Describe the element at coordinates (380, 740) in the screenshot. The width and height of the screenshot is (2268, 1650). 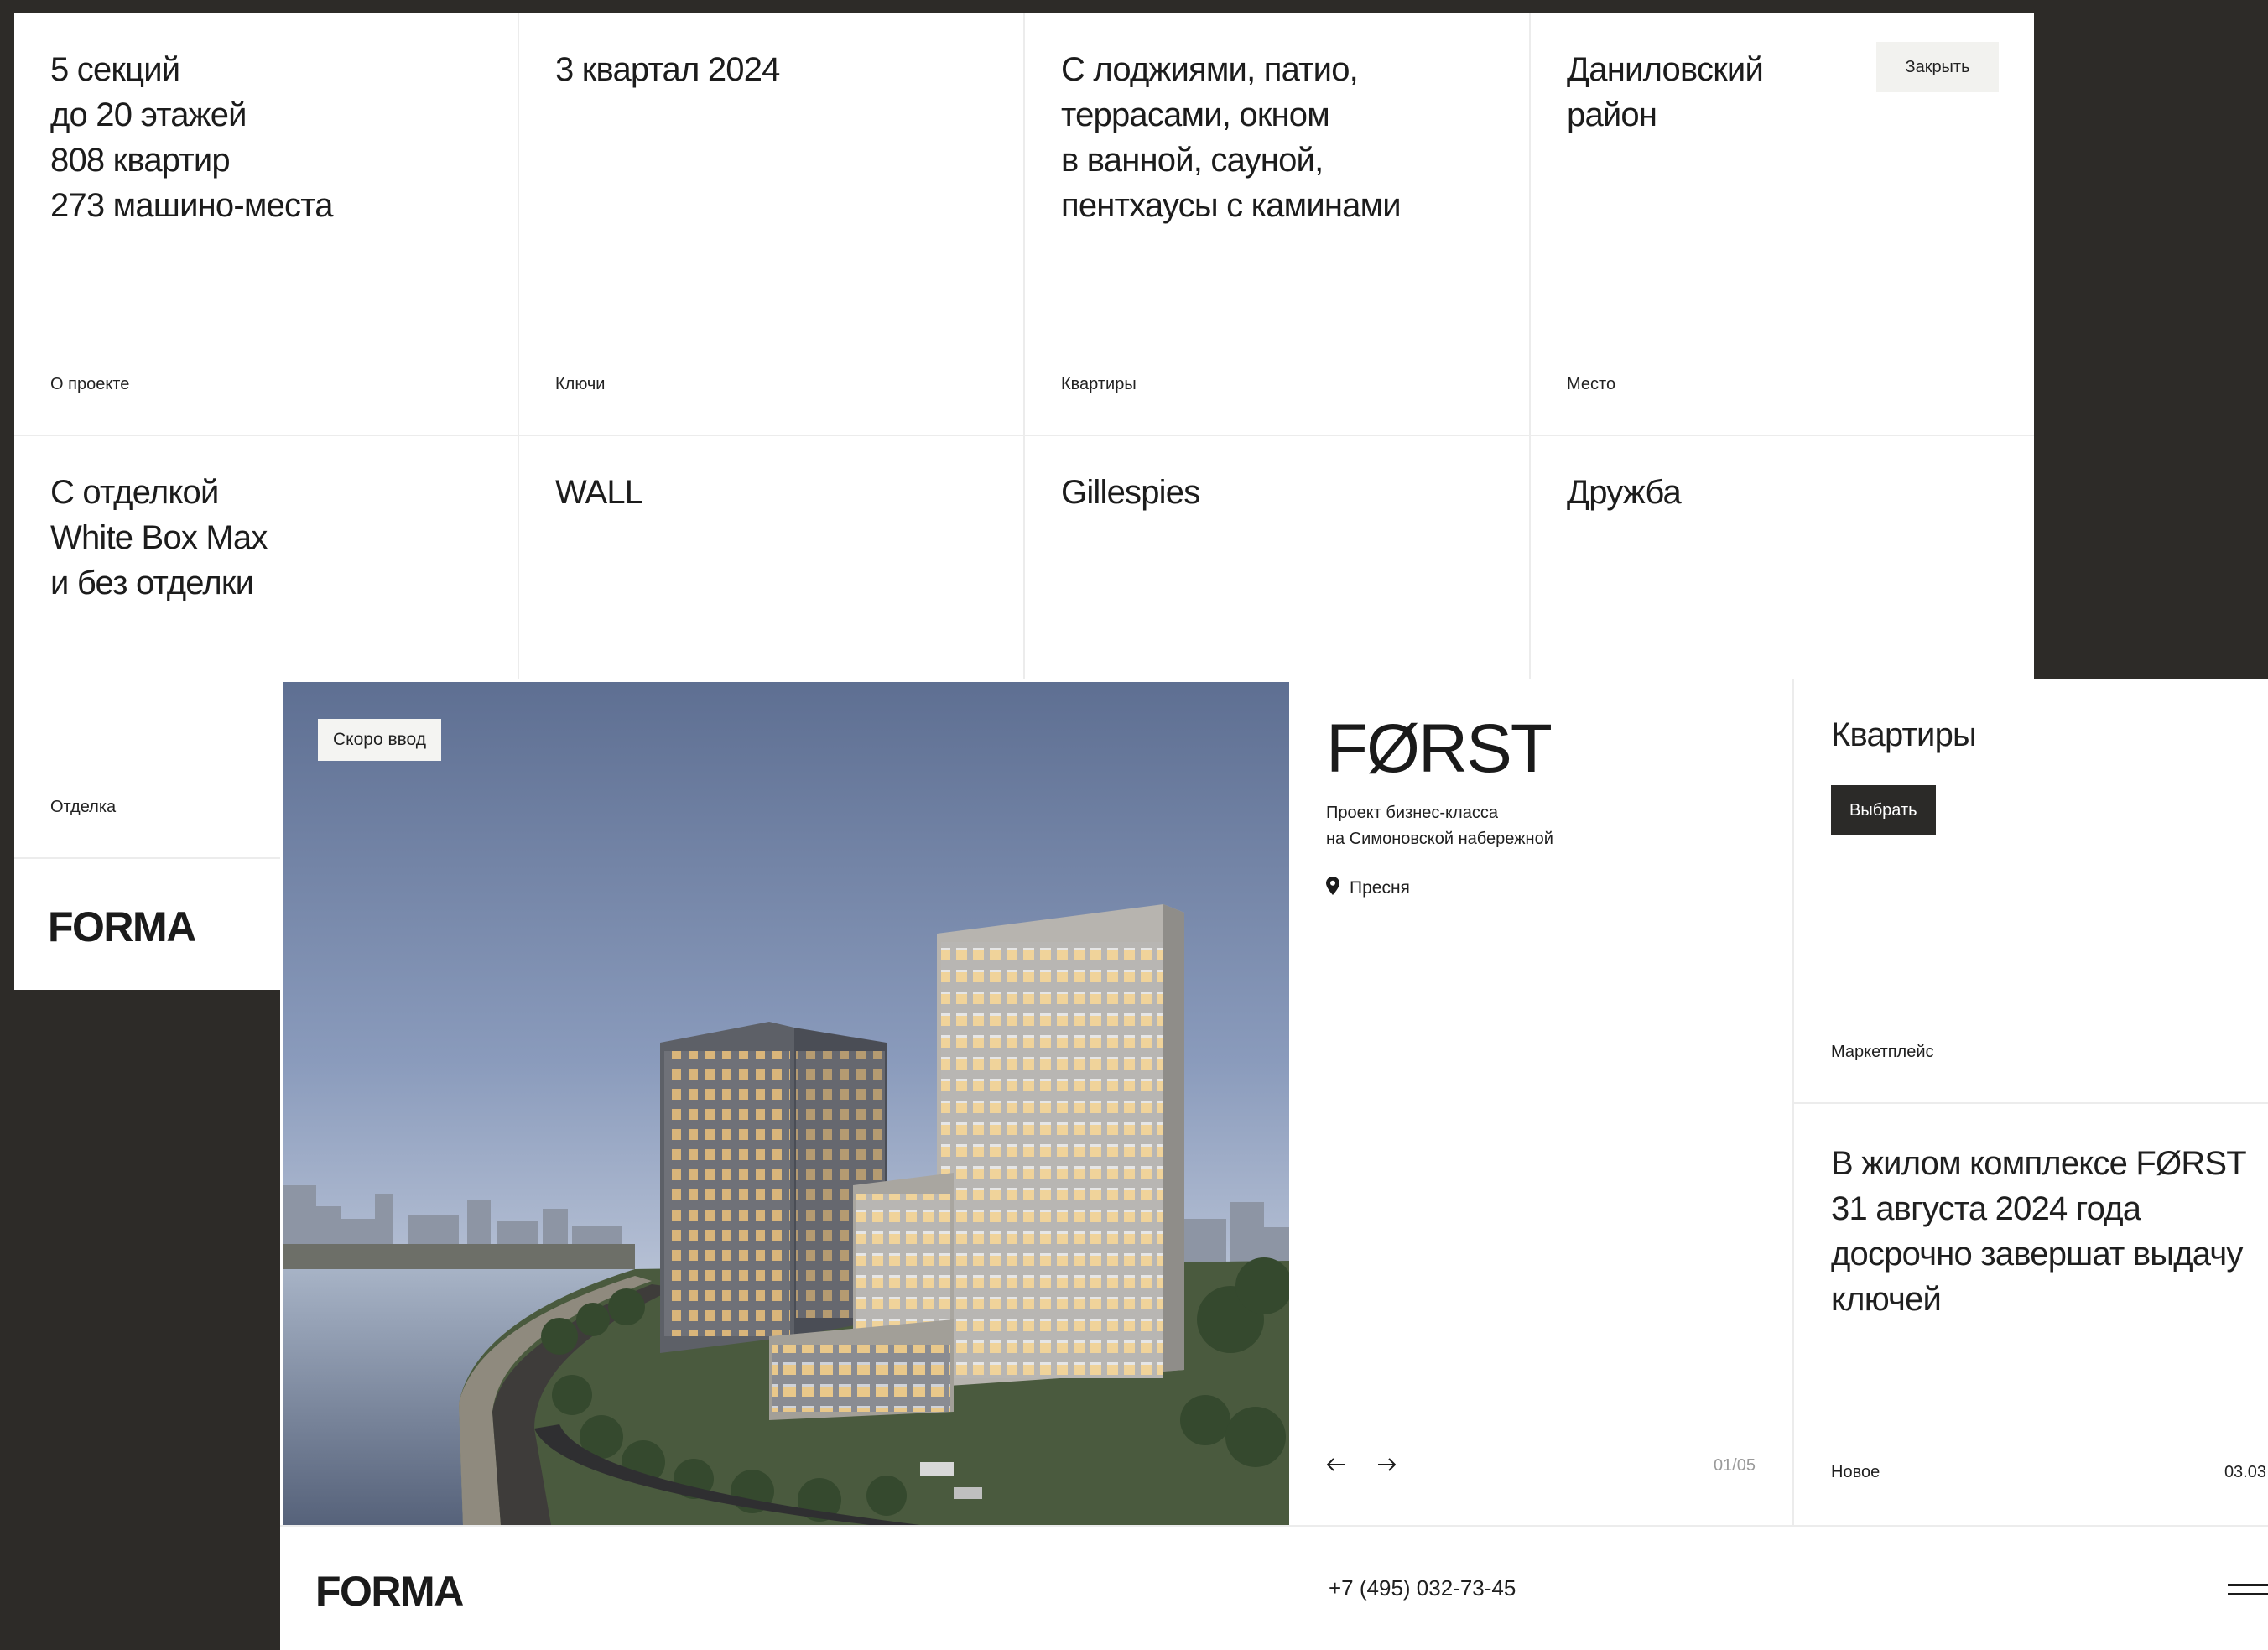
I see `coming-soon-badge: Скоро ввод` at that location.